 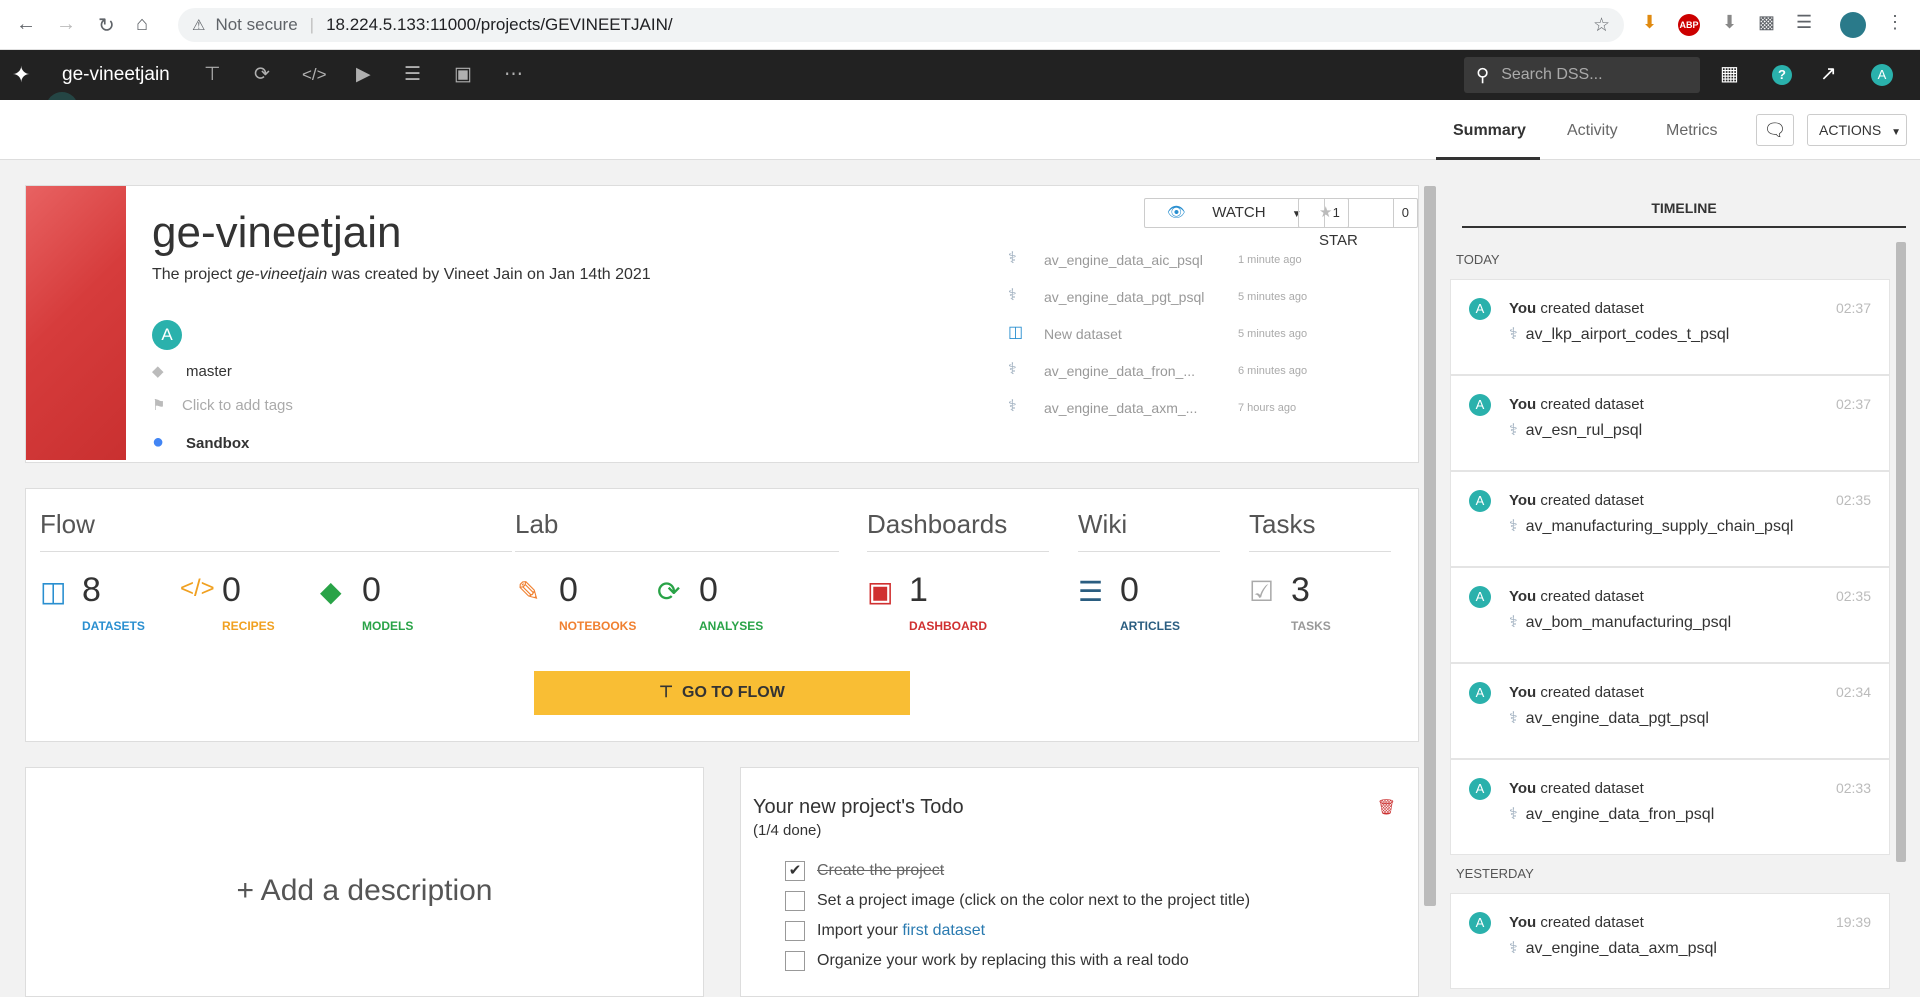 What do you see at coordinates (1609, 718) in the screenshot?
I see `timeline-dataset: ⚕ av_engine_data_pgt_psql` at bounding box center [1609, 718].